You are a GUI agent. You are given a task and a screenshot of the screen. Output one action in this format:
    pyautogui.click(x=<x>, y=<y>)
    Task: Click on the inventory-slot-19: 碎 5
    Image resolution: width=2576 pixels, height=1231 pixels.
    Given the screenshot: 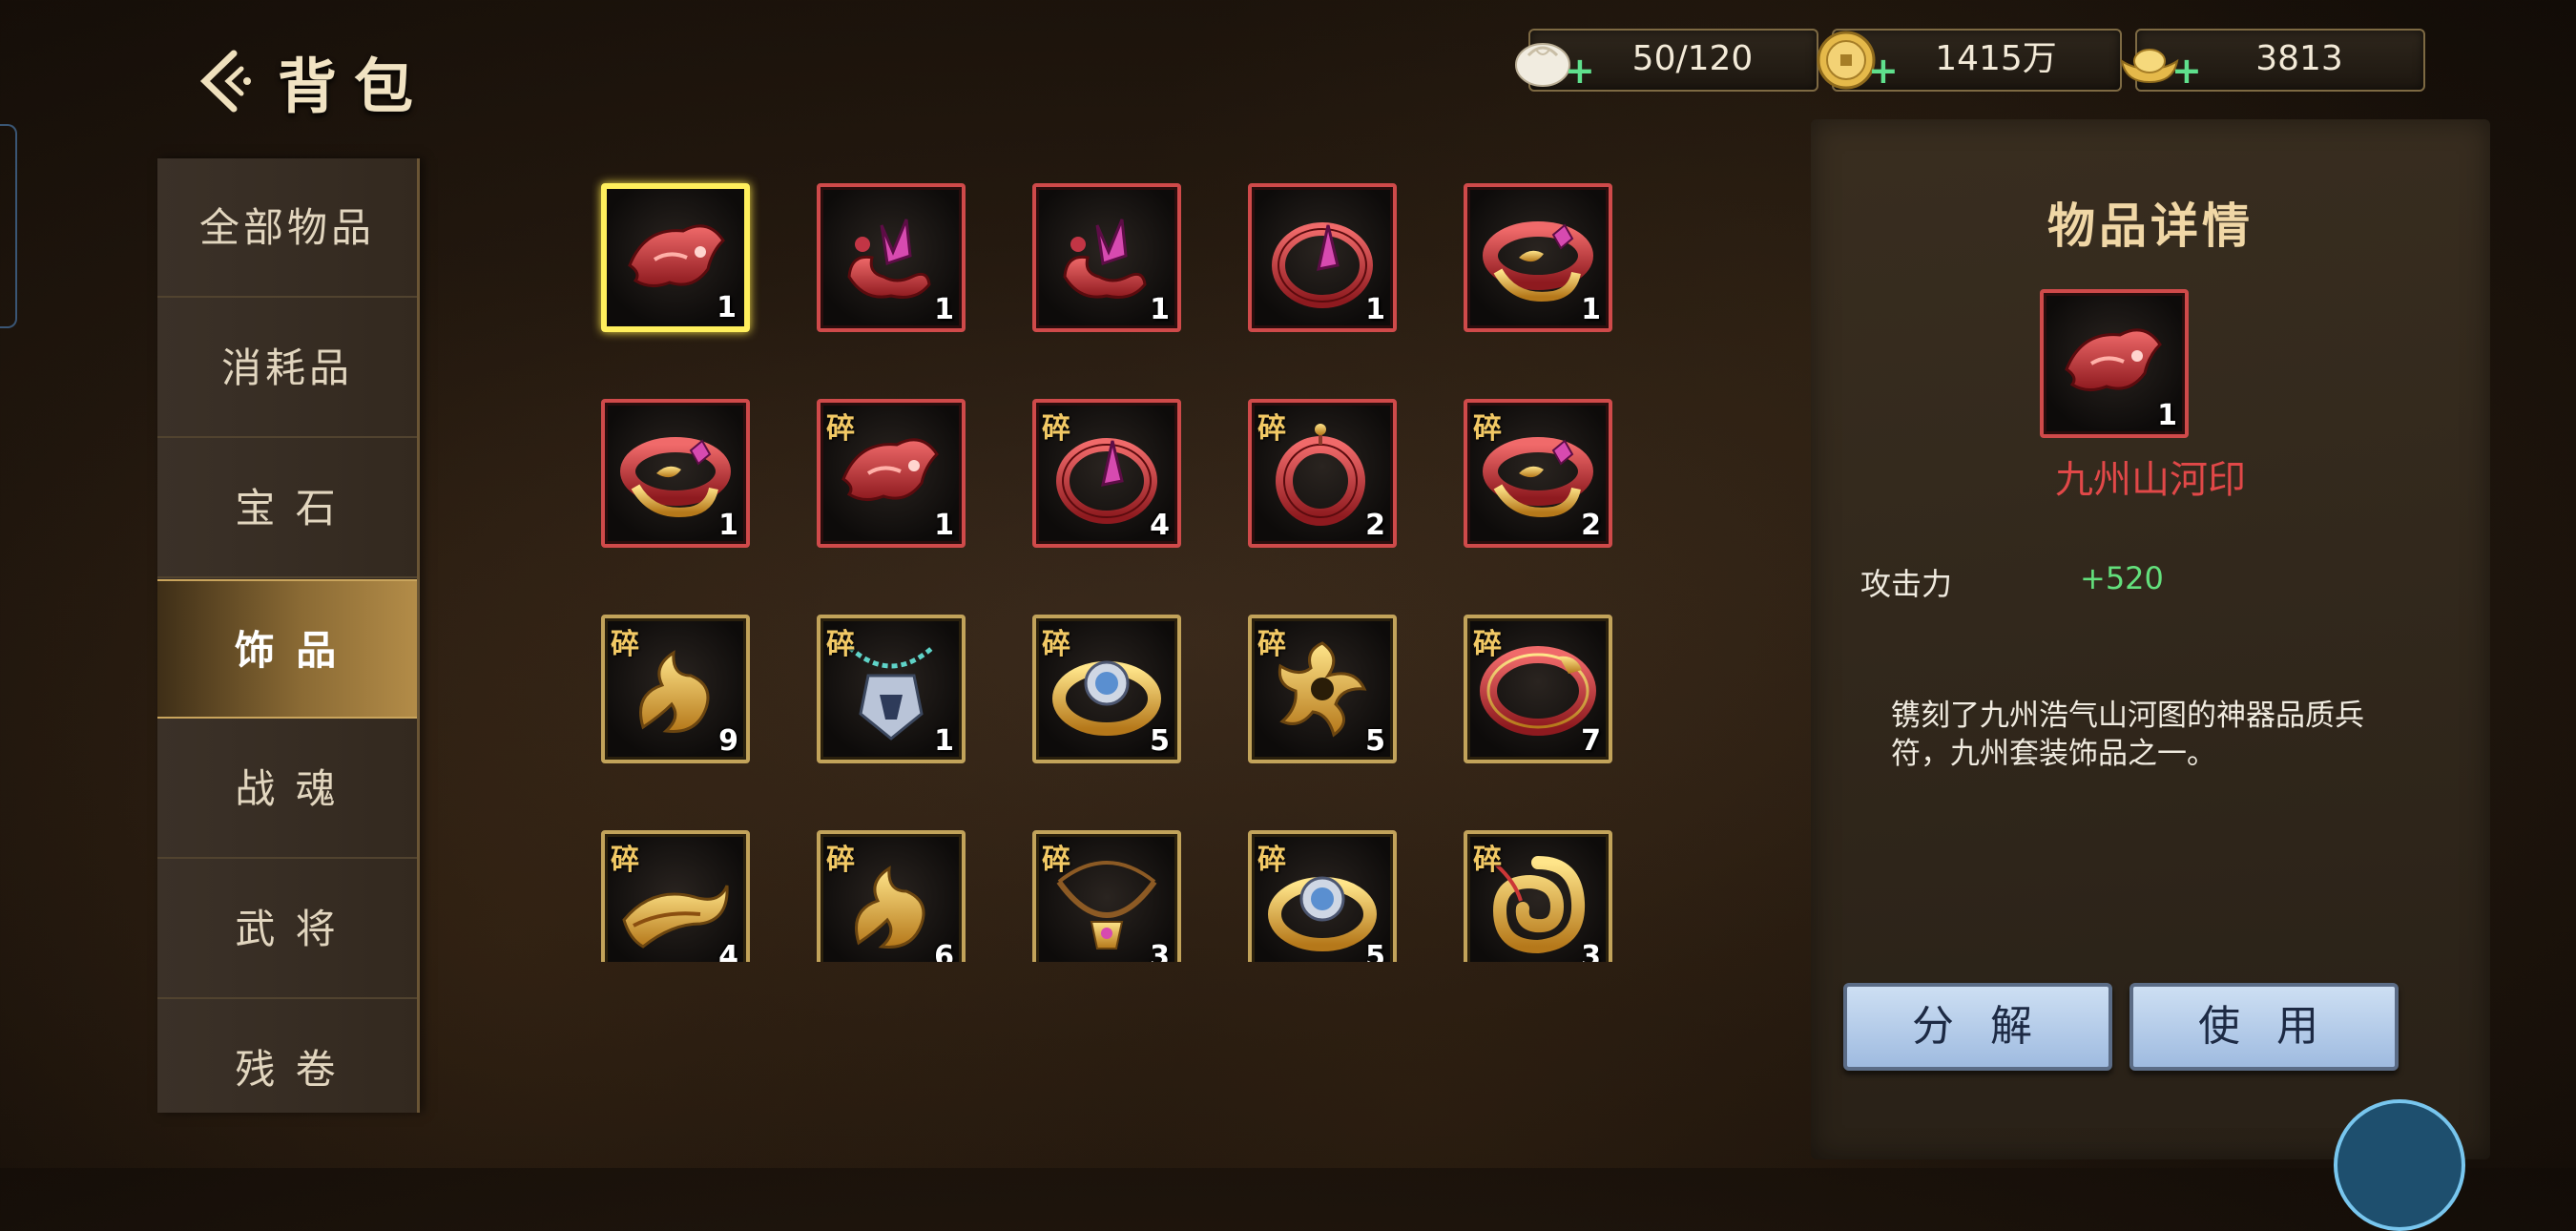 What is the action you would take?
    pyautogui.click(x=1322, y=896)
    